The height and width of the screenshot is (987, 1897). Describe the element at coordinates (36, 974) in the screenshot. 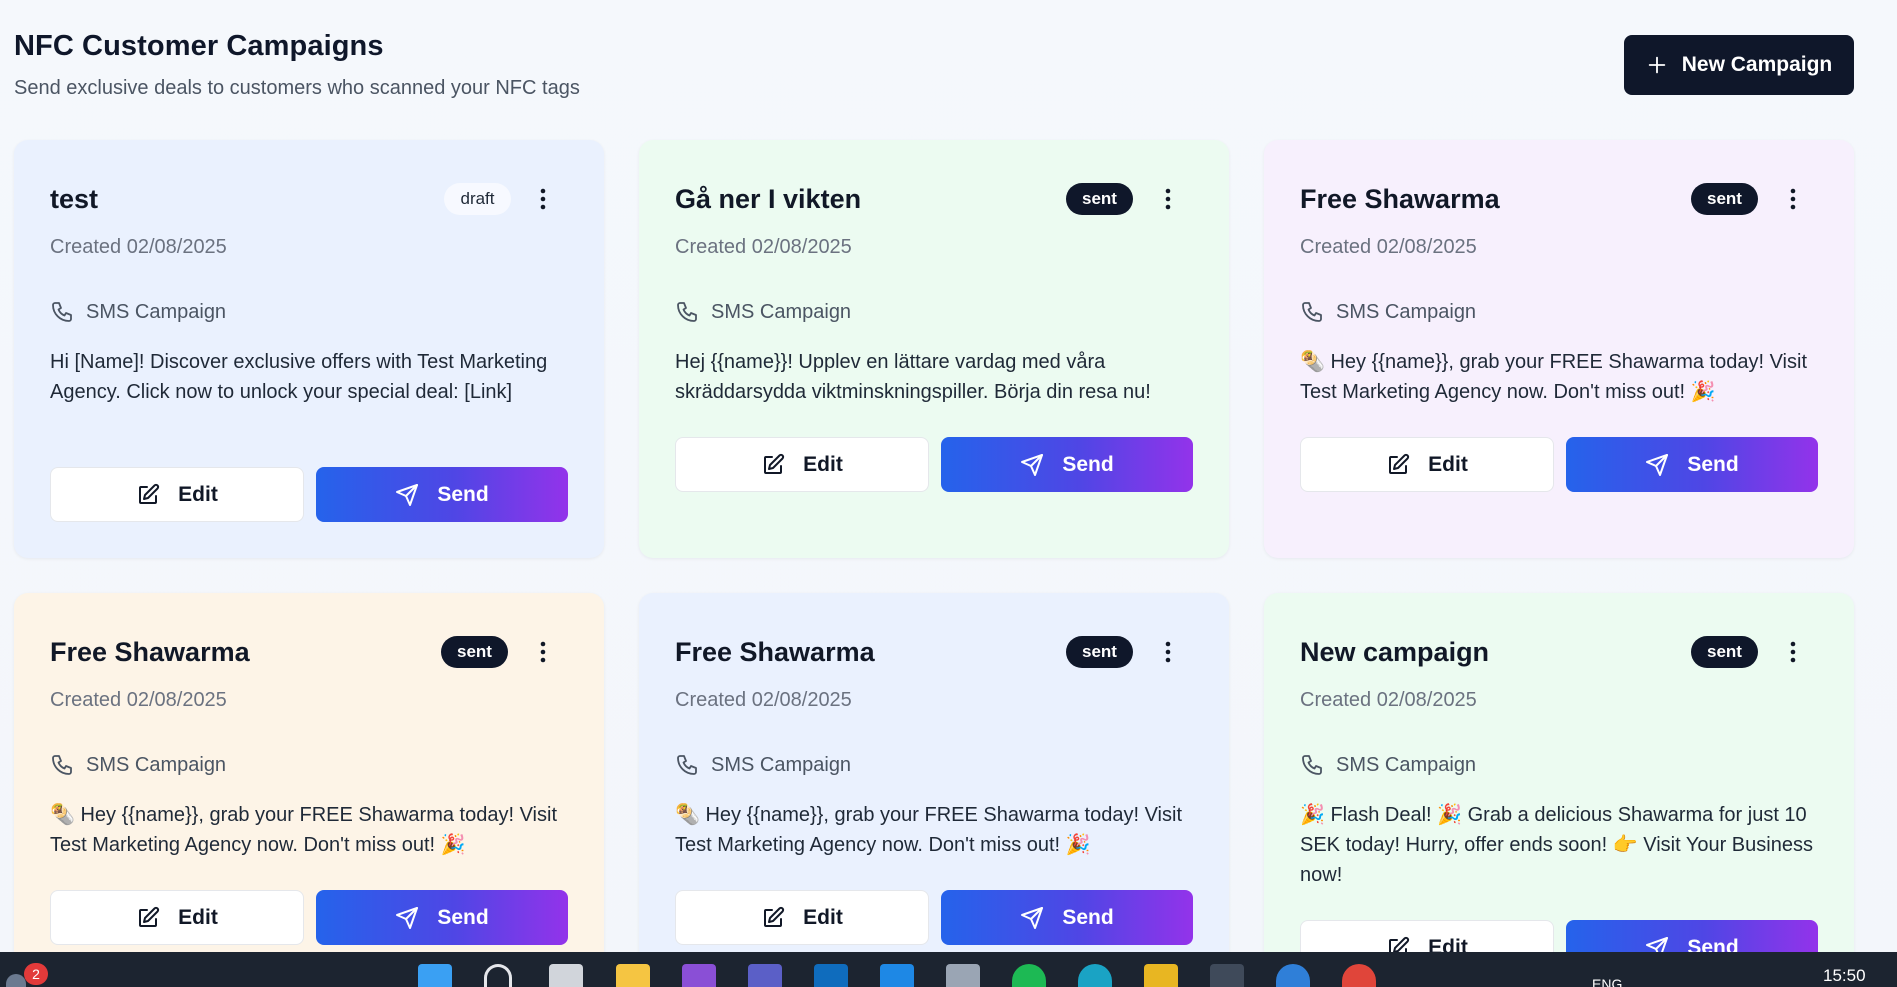

I see `notification-badge: 2` at that location.